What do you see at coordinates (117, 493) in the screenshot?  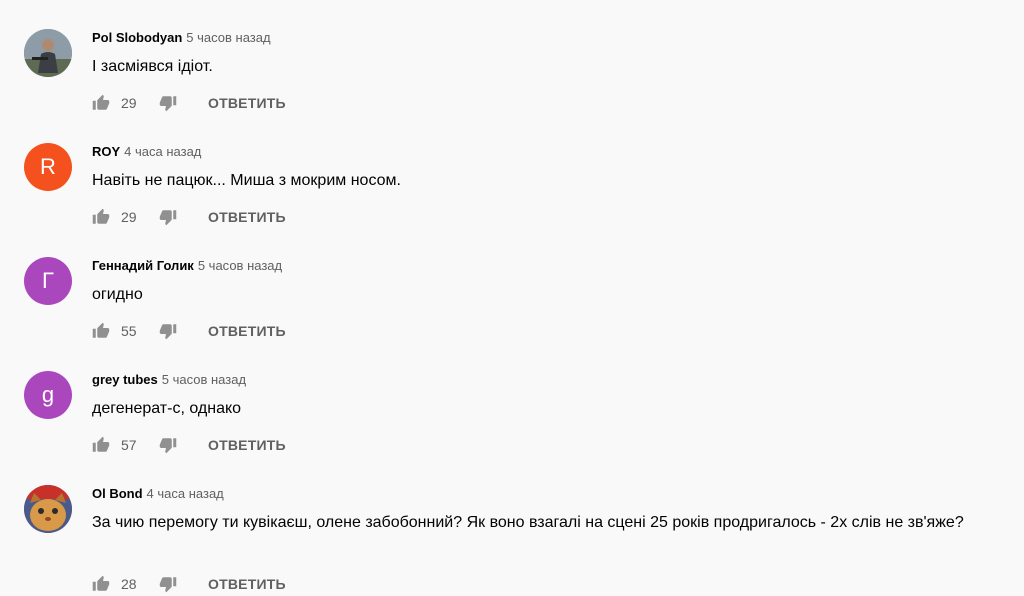 I see `comment-author: Ol Bond` at bounding box center [117, 493].